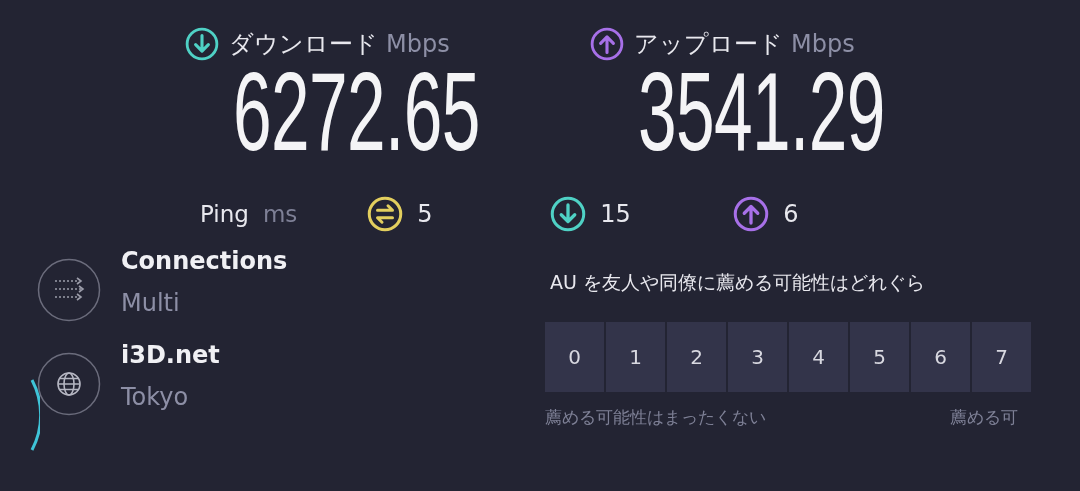 This screenshot has height=491, width=1080. I want to click on scale-high-label: 薦める可, so click(984, 417).